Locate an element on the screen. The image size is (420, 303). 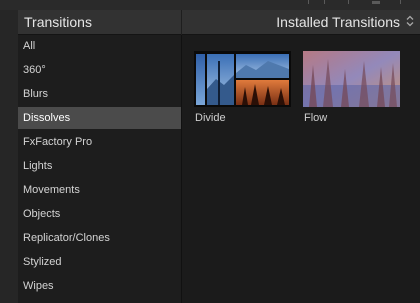
sidebar-item-dissolves: Dissolves is located at coordinates (99, 118).